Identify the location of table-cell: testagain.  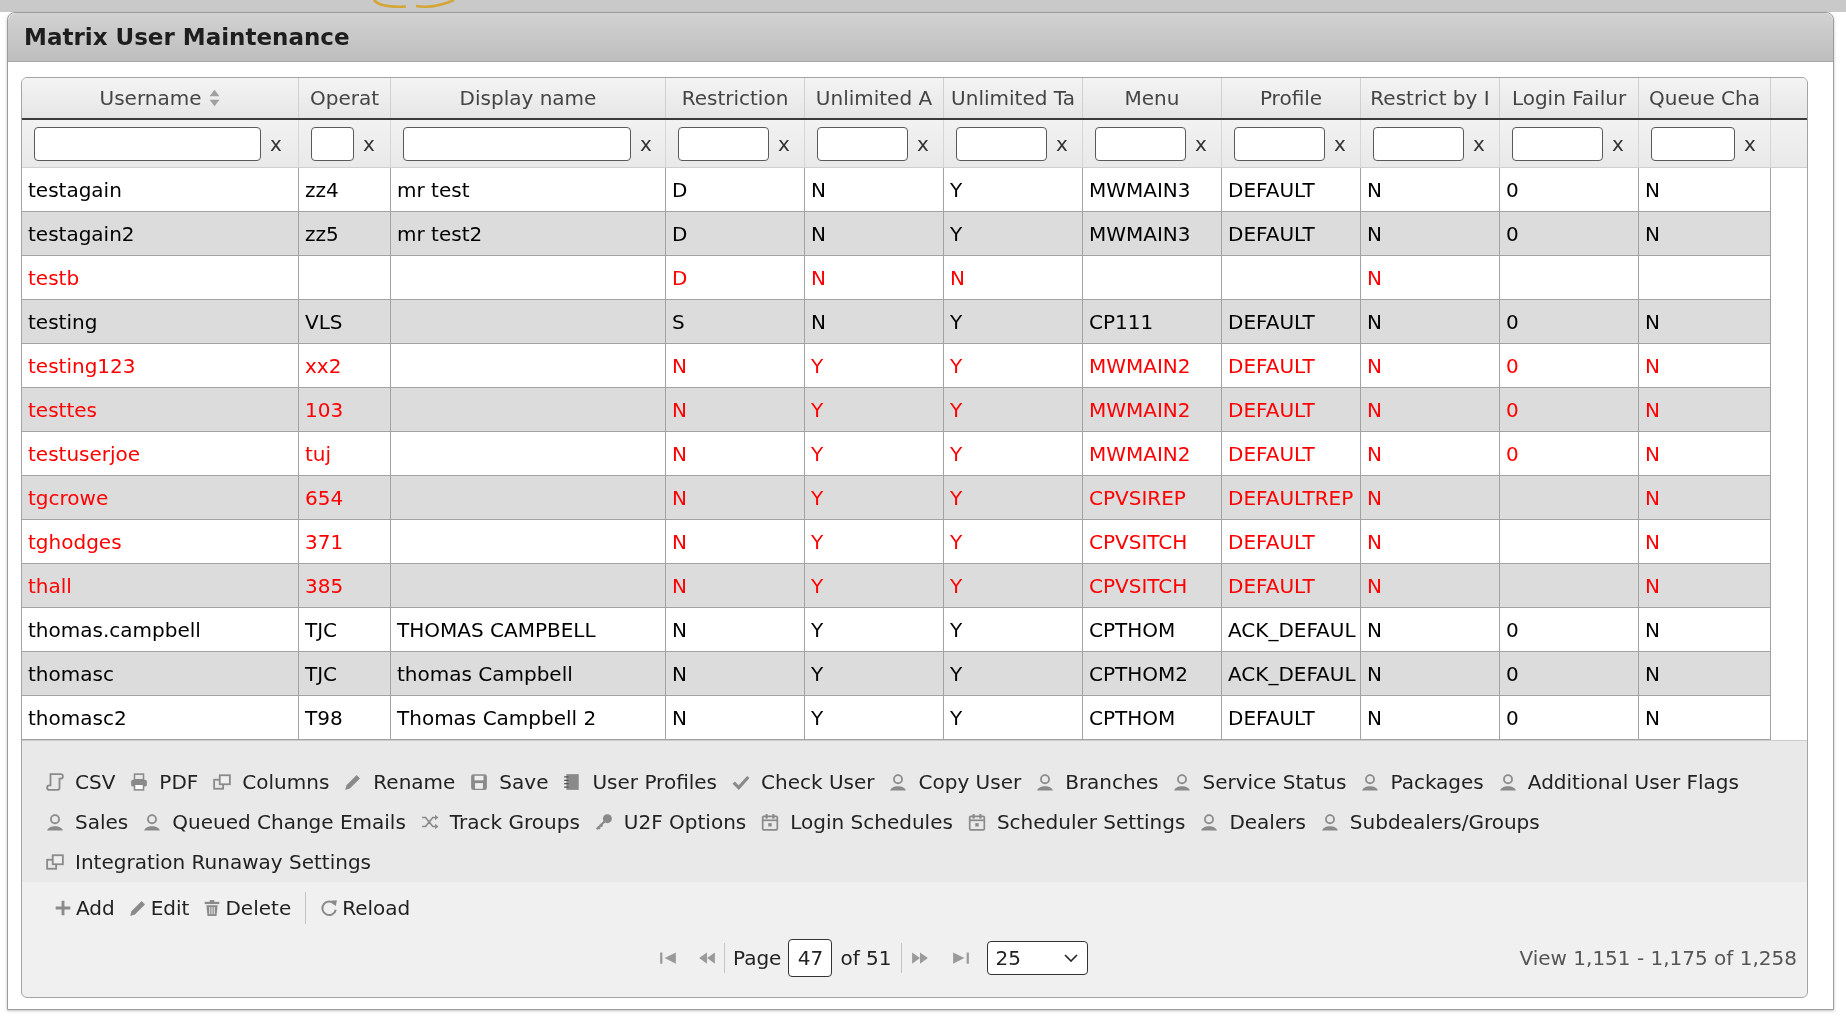
(75, 189).